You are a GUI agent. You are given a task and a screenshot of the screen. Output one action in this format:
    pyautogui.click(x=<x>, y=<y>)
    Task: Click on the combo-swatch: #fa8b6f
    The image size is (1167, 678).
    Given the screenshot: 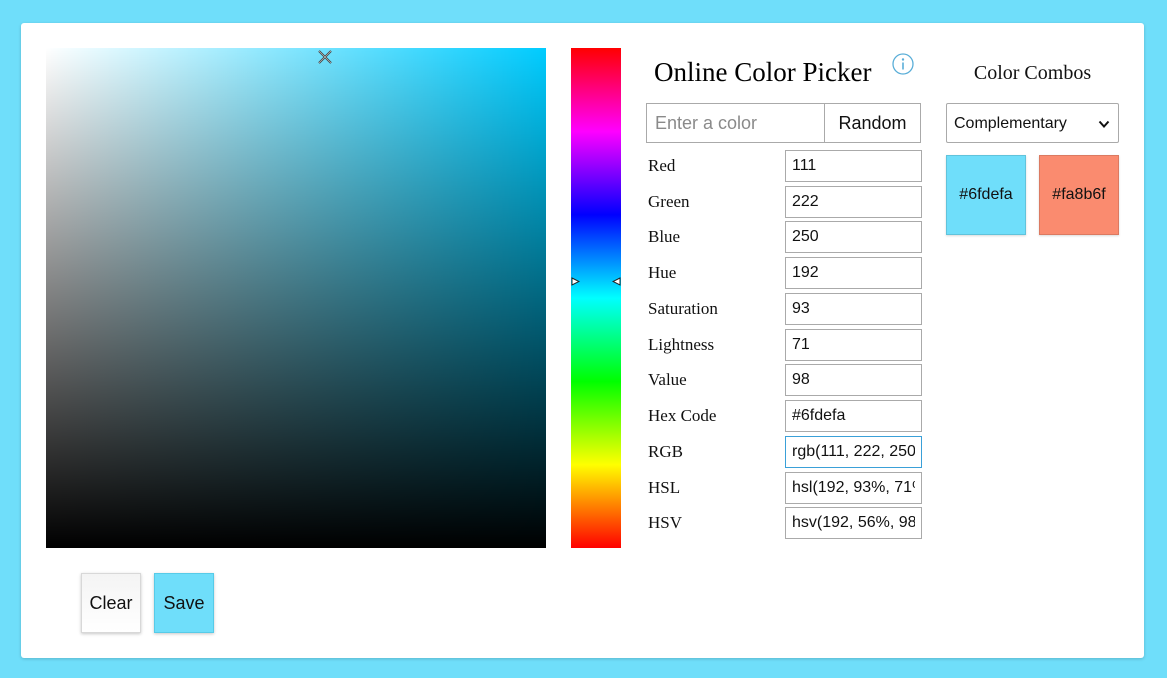 What is the action you would take?
    pyautogui.click(x=1079, y=195)
    